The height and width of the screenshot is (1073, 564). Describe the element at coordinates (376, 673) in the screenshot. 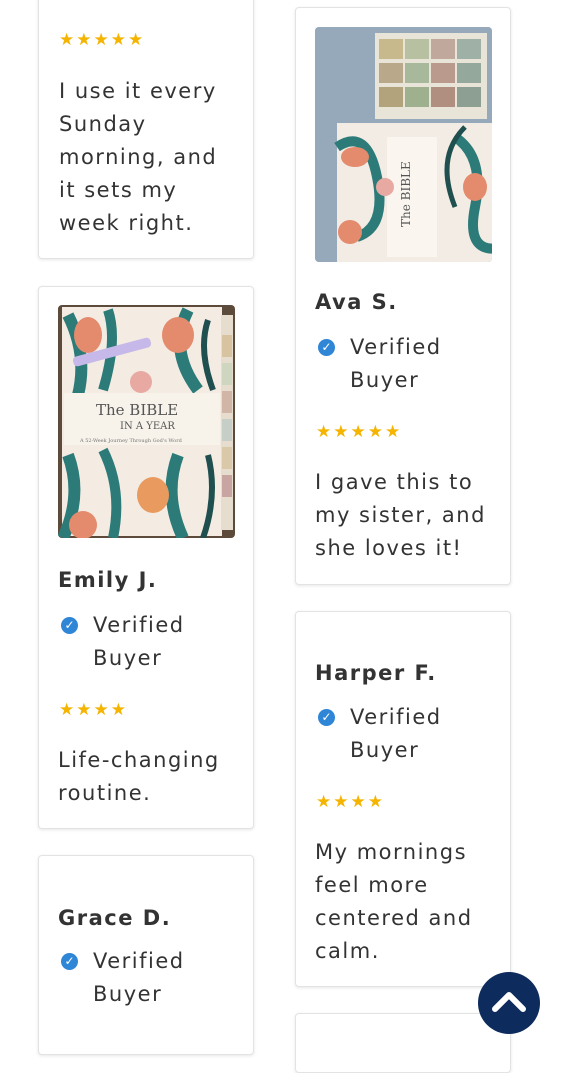

I see `reviewer-name: Harper F.` at that location.